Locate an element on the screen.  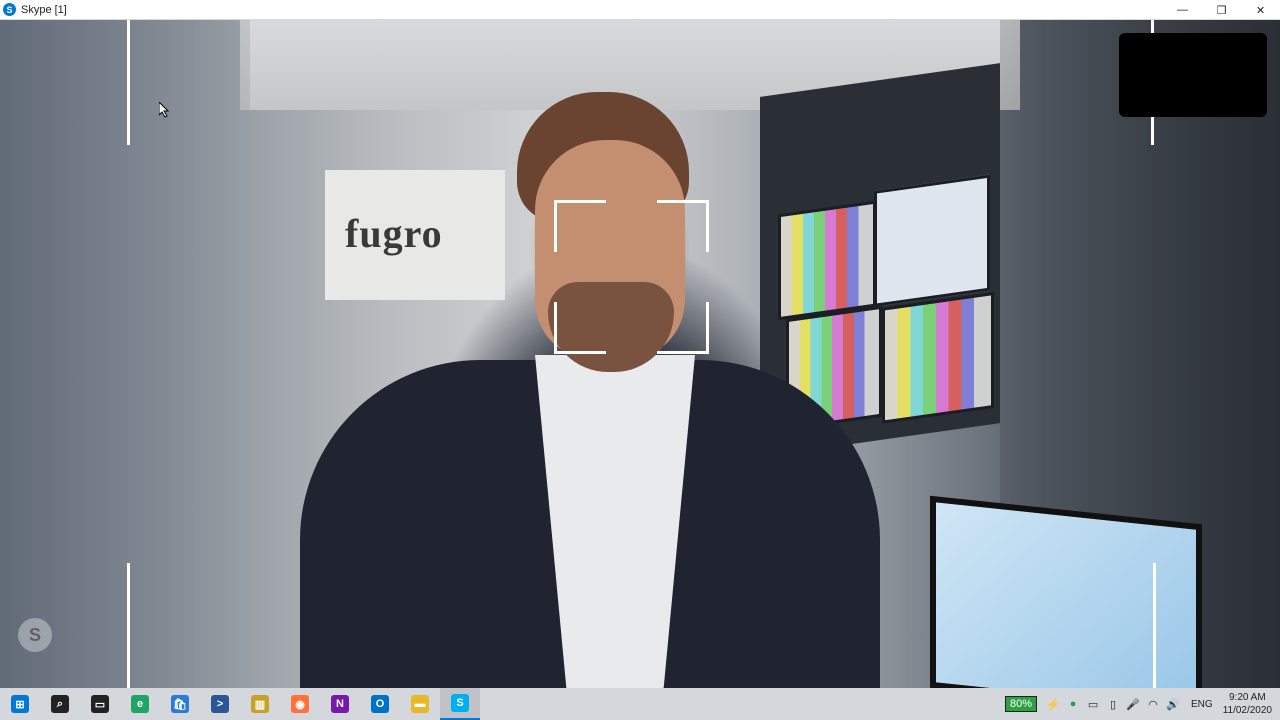
search-icon: ⌕ is located at coordinates (60, 704).